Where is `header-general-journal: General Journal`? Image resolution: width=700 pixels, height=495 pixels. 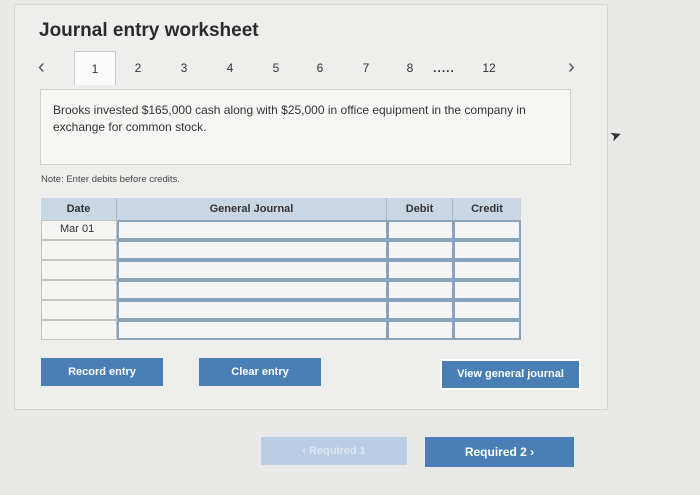
header-general-journal: General Journal is located at coordinates (252, 209).